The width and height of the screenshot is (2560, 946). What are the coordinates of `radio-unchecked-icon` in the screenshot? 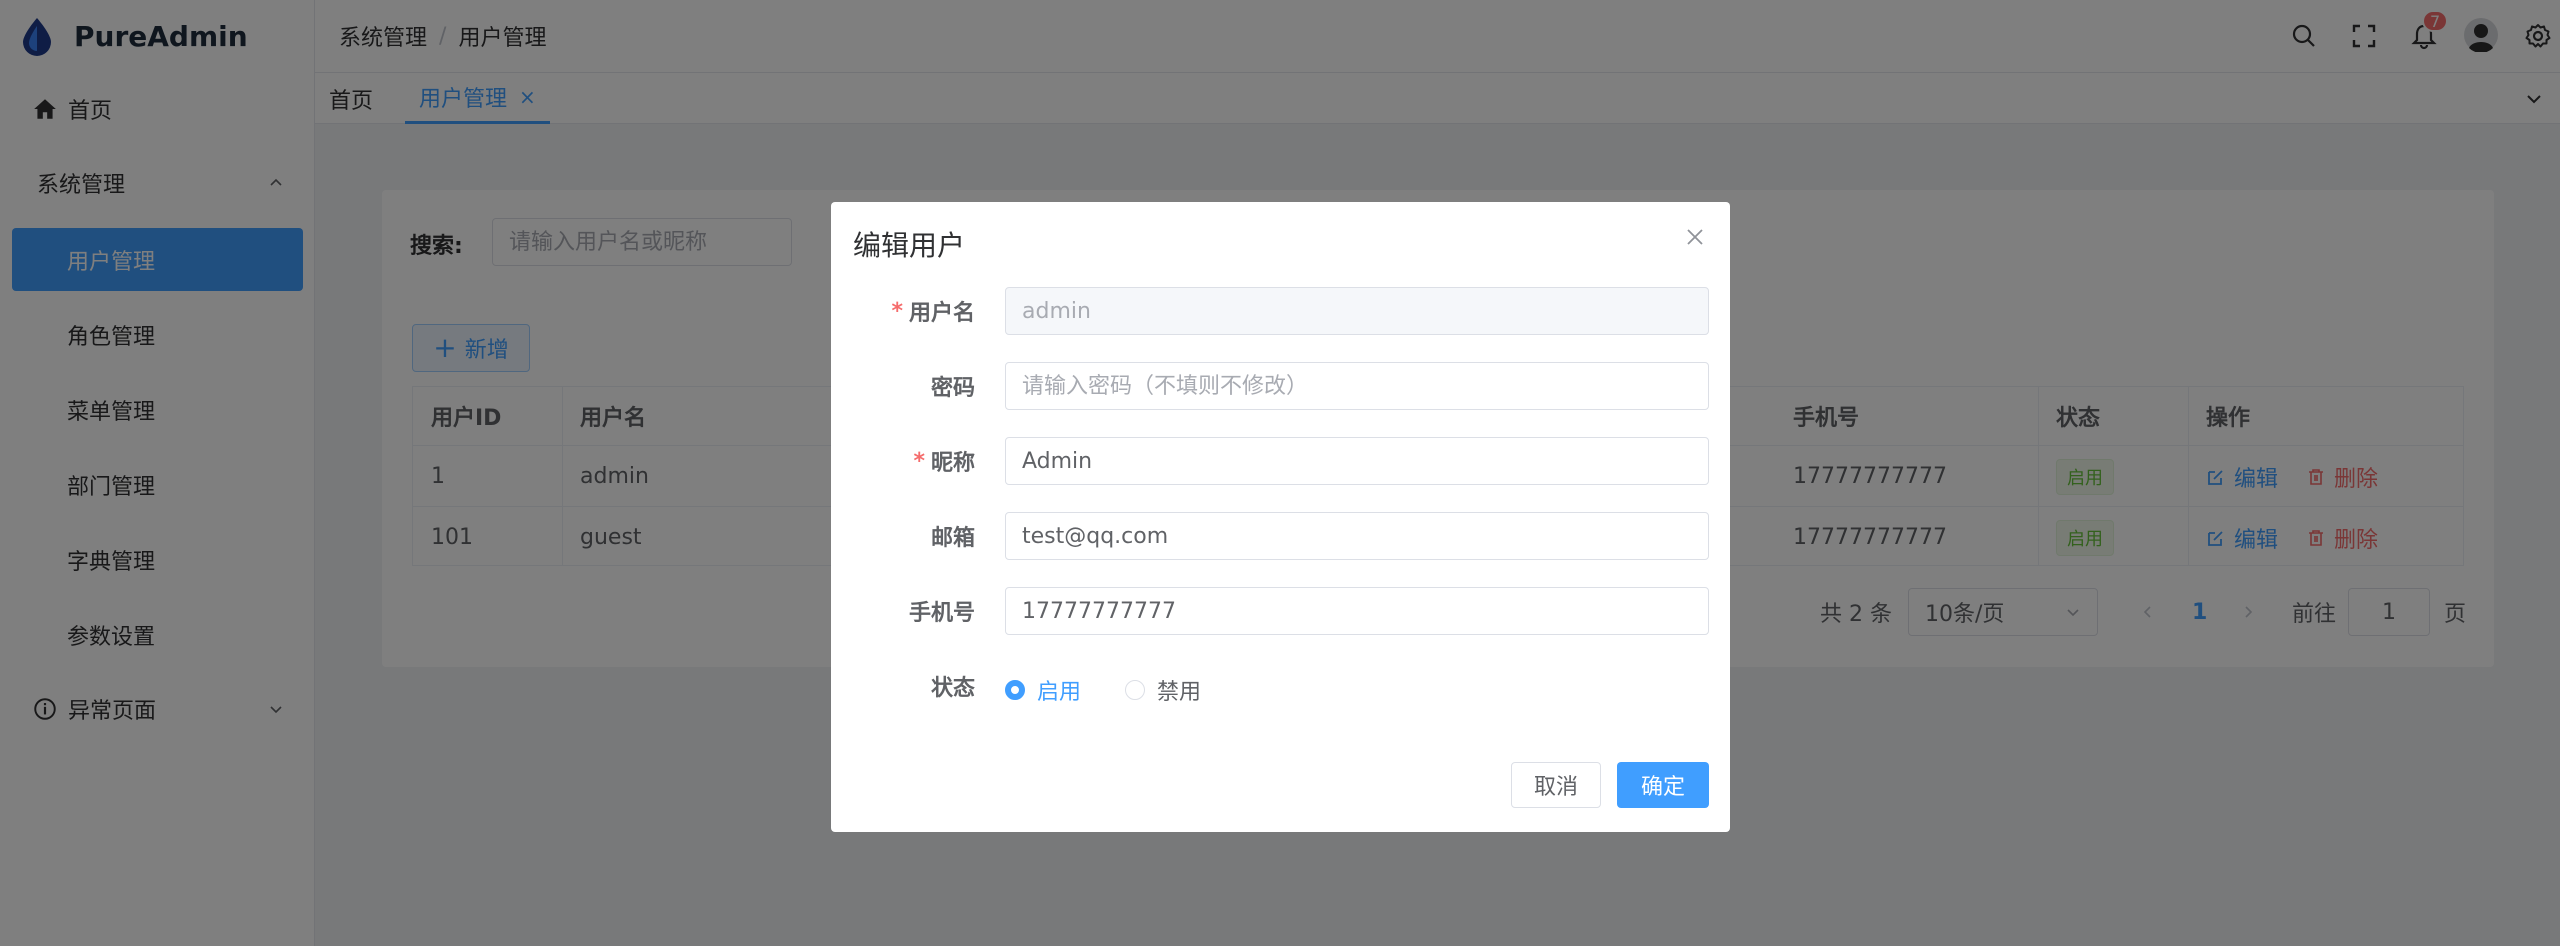 It's located at (1135, 690).